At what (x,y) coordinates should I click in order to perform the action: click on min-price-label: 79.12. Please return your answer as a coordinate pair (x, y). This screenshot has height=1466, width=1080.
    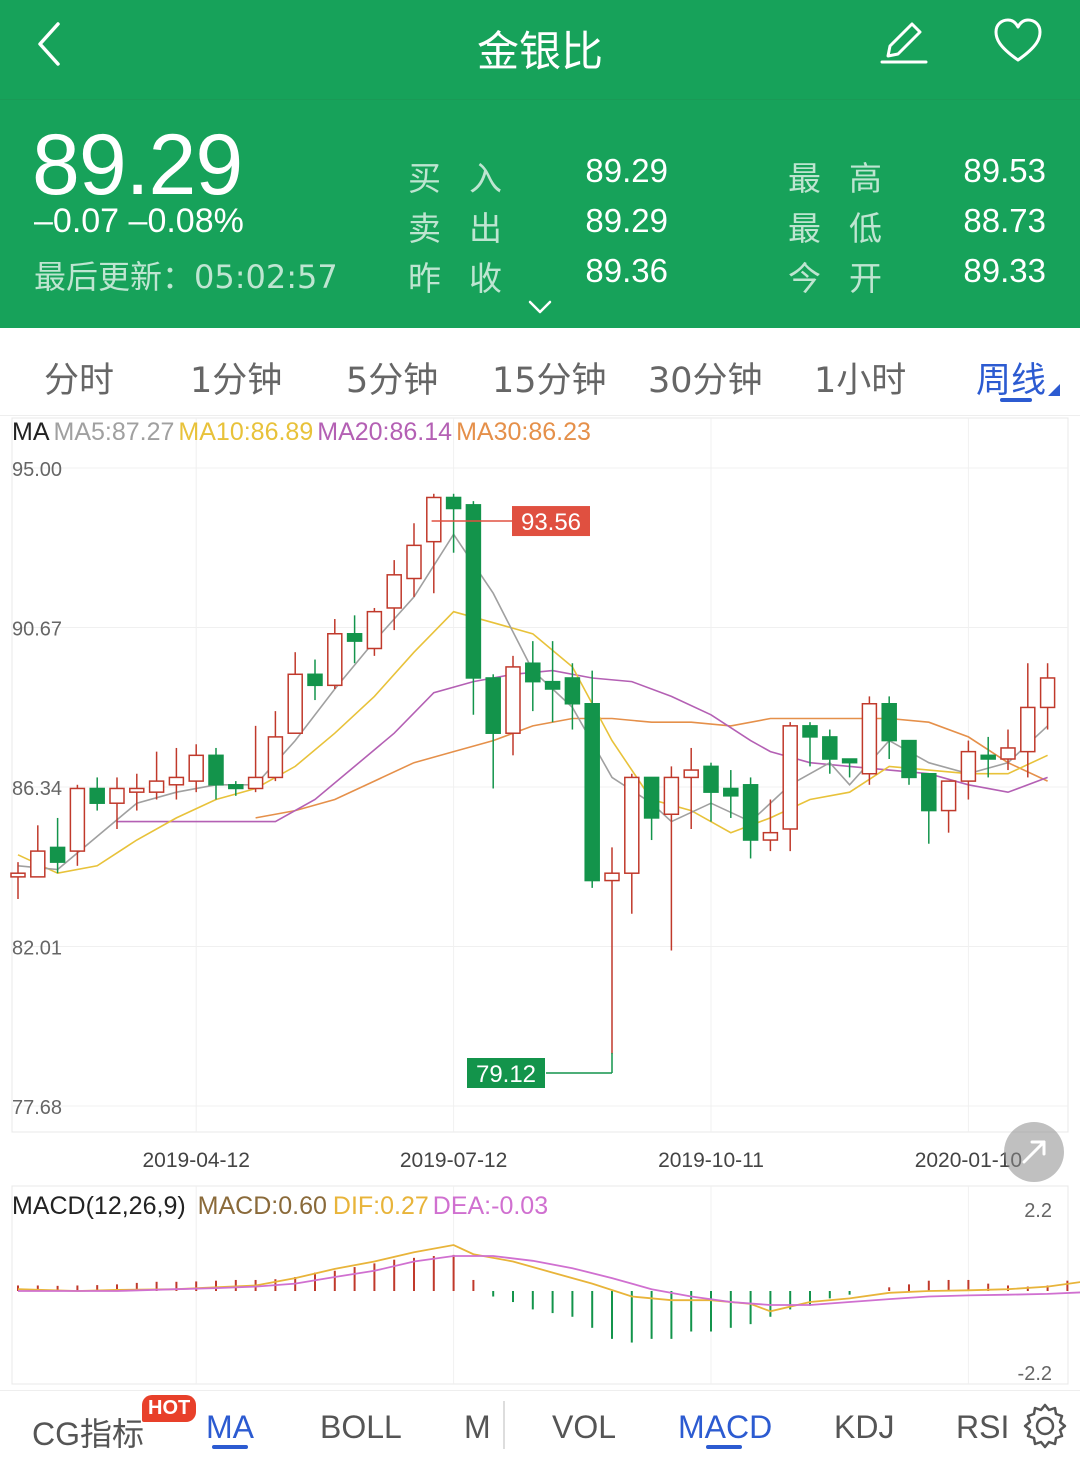
    Looking at the image, I should click on (506, 1074).